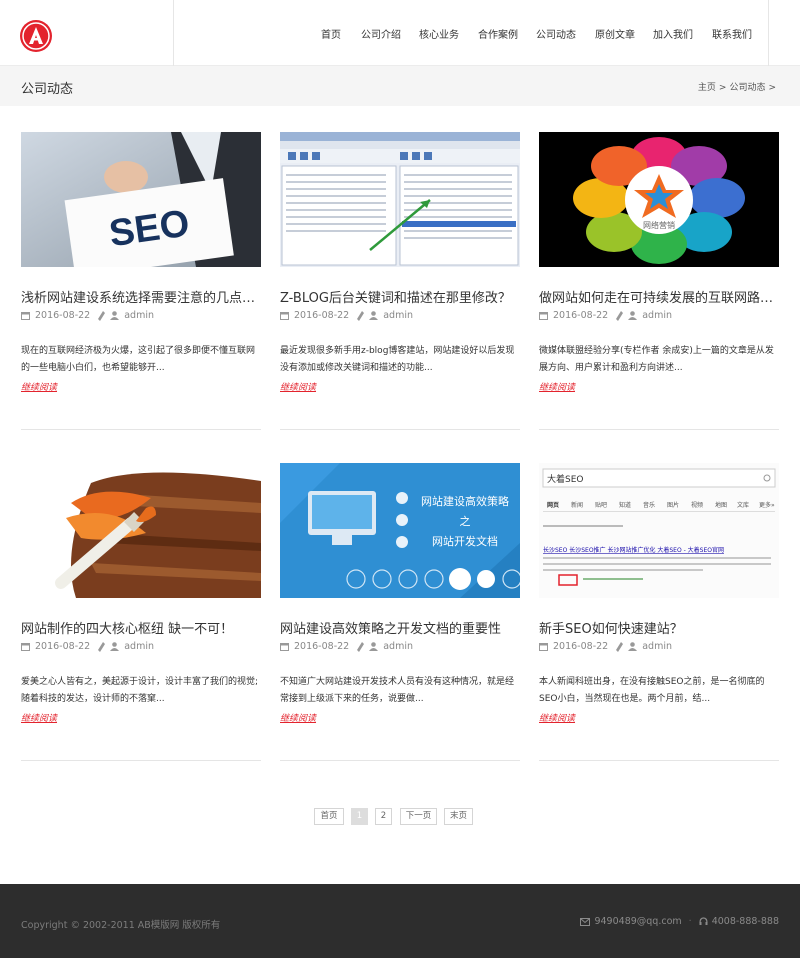  Describe the element at coordinates (768, 33) in the screenshot. I see `header-divider` at that location.